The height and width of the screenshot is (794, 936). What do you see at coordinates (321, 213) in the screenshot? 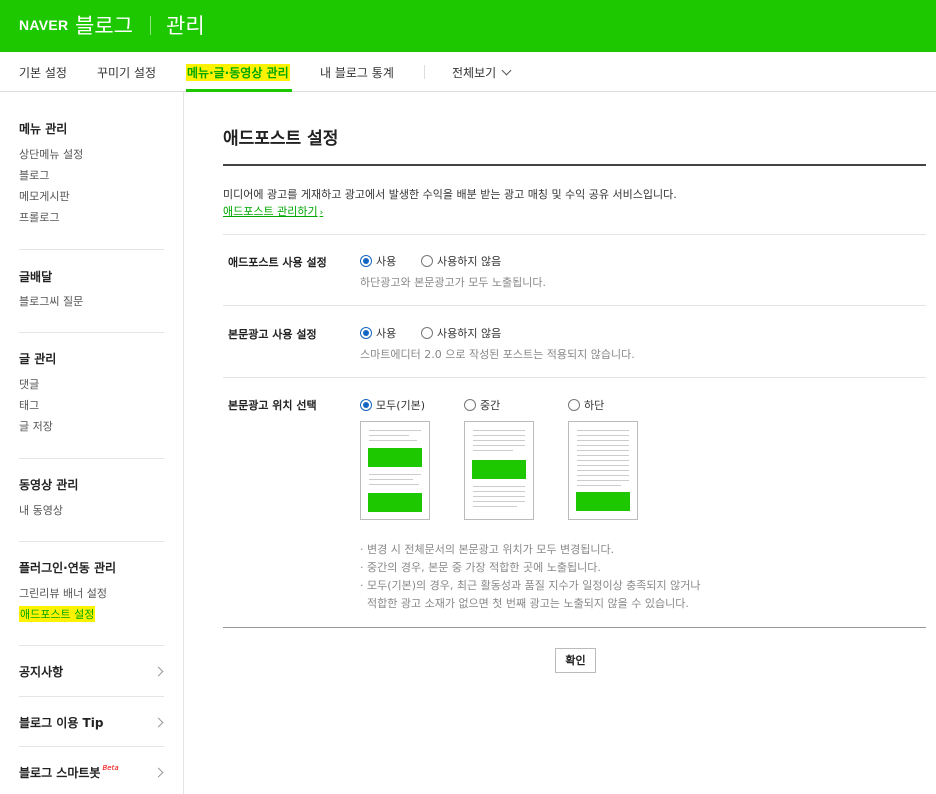
I see `arrow-right-icon: ›` at bounding box center [321, 213].